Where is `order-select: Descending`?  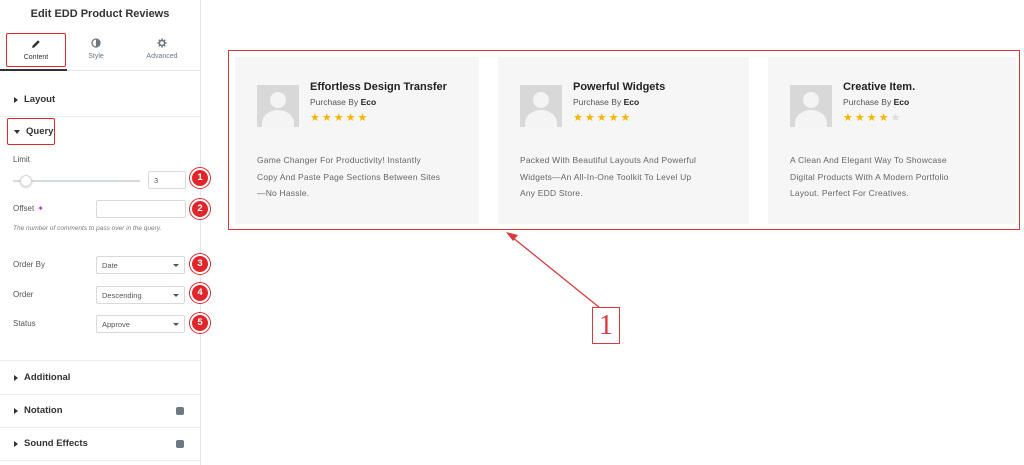 order-select: Descending is located at coordinates (140, 295).